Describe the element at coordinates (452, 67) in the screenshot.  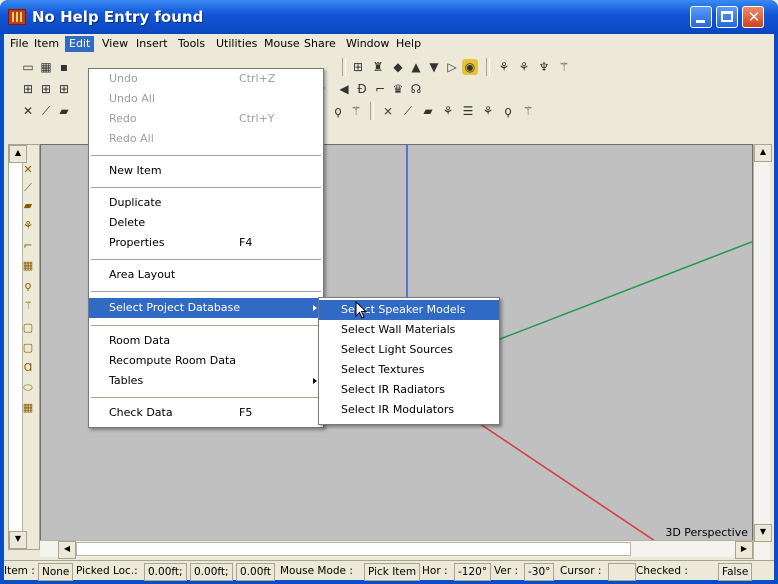
I see `arrow-right-icon: ▷` at that location.